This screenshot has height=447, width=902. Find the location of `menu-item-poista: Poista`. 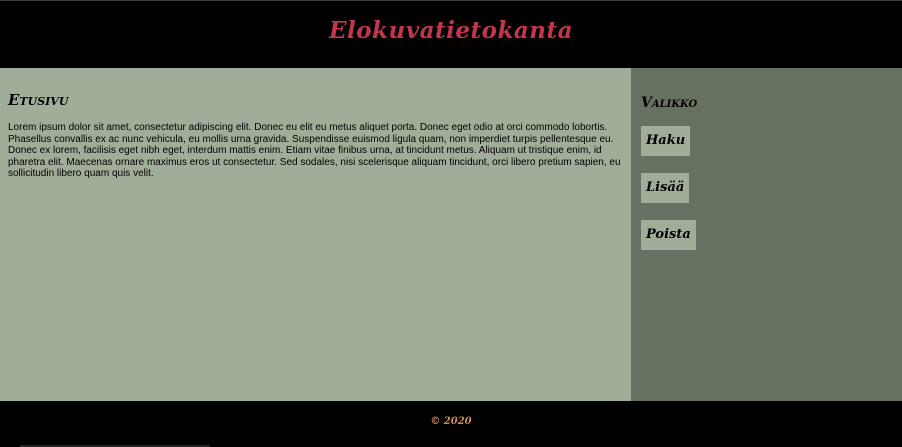

menu-item-poista: Poista is located at coordinates (771, 235).